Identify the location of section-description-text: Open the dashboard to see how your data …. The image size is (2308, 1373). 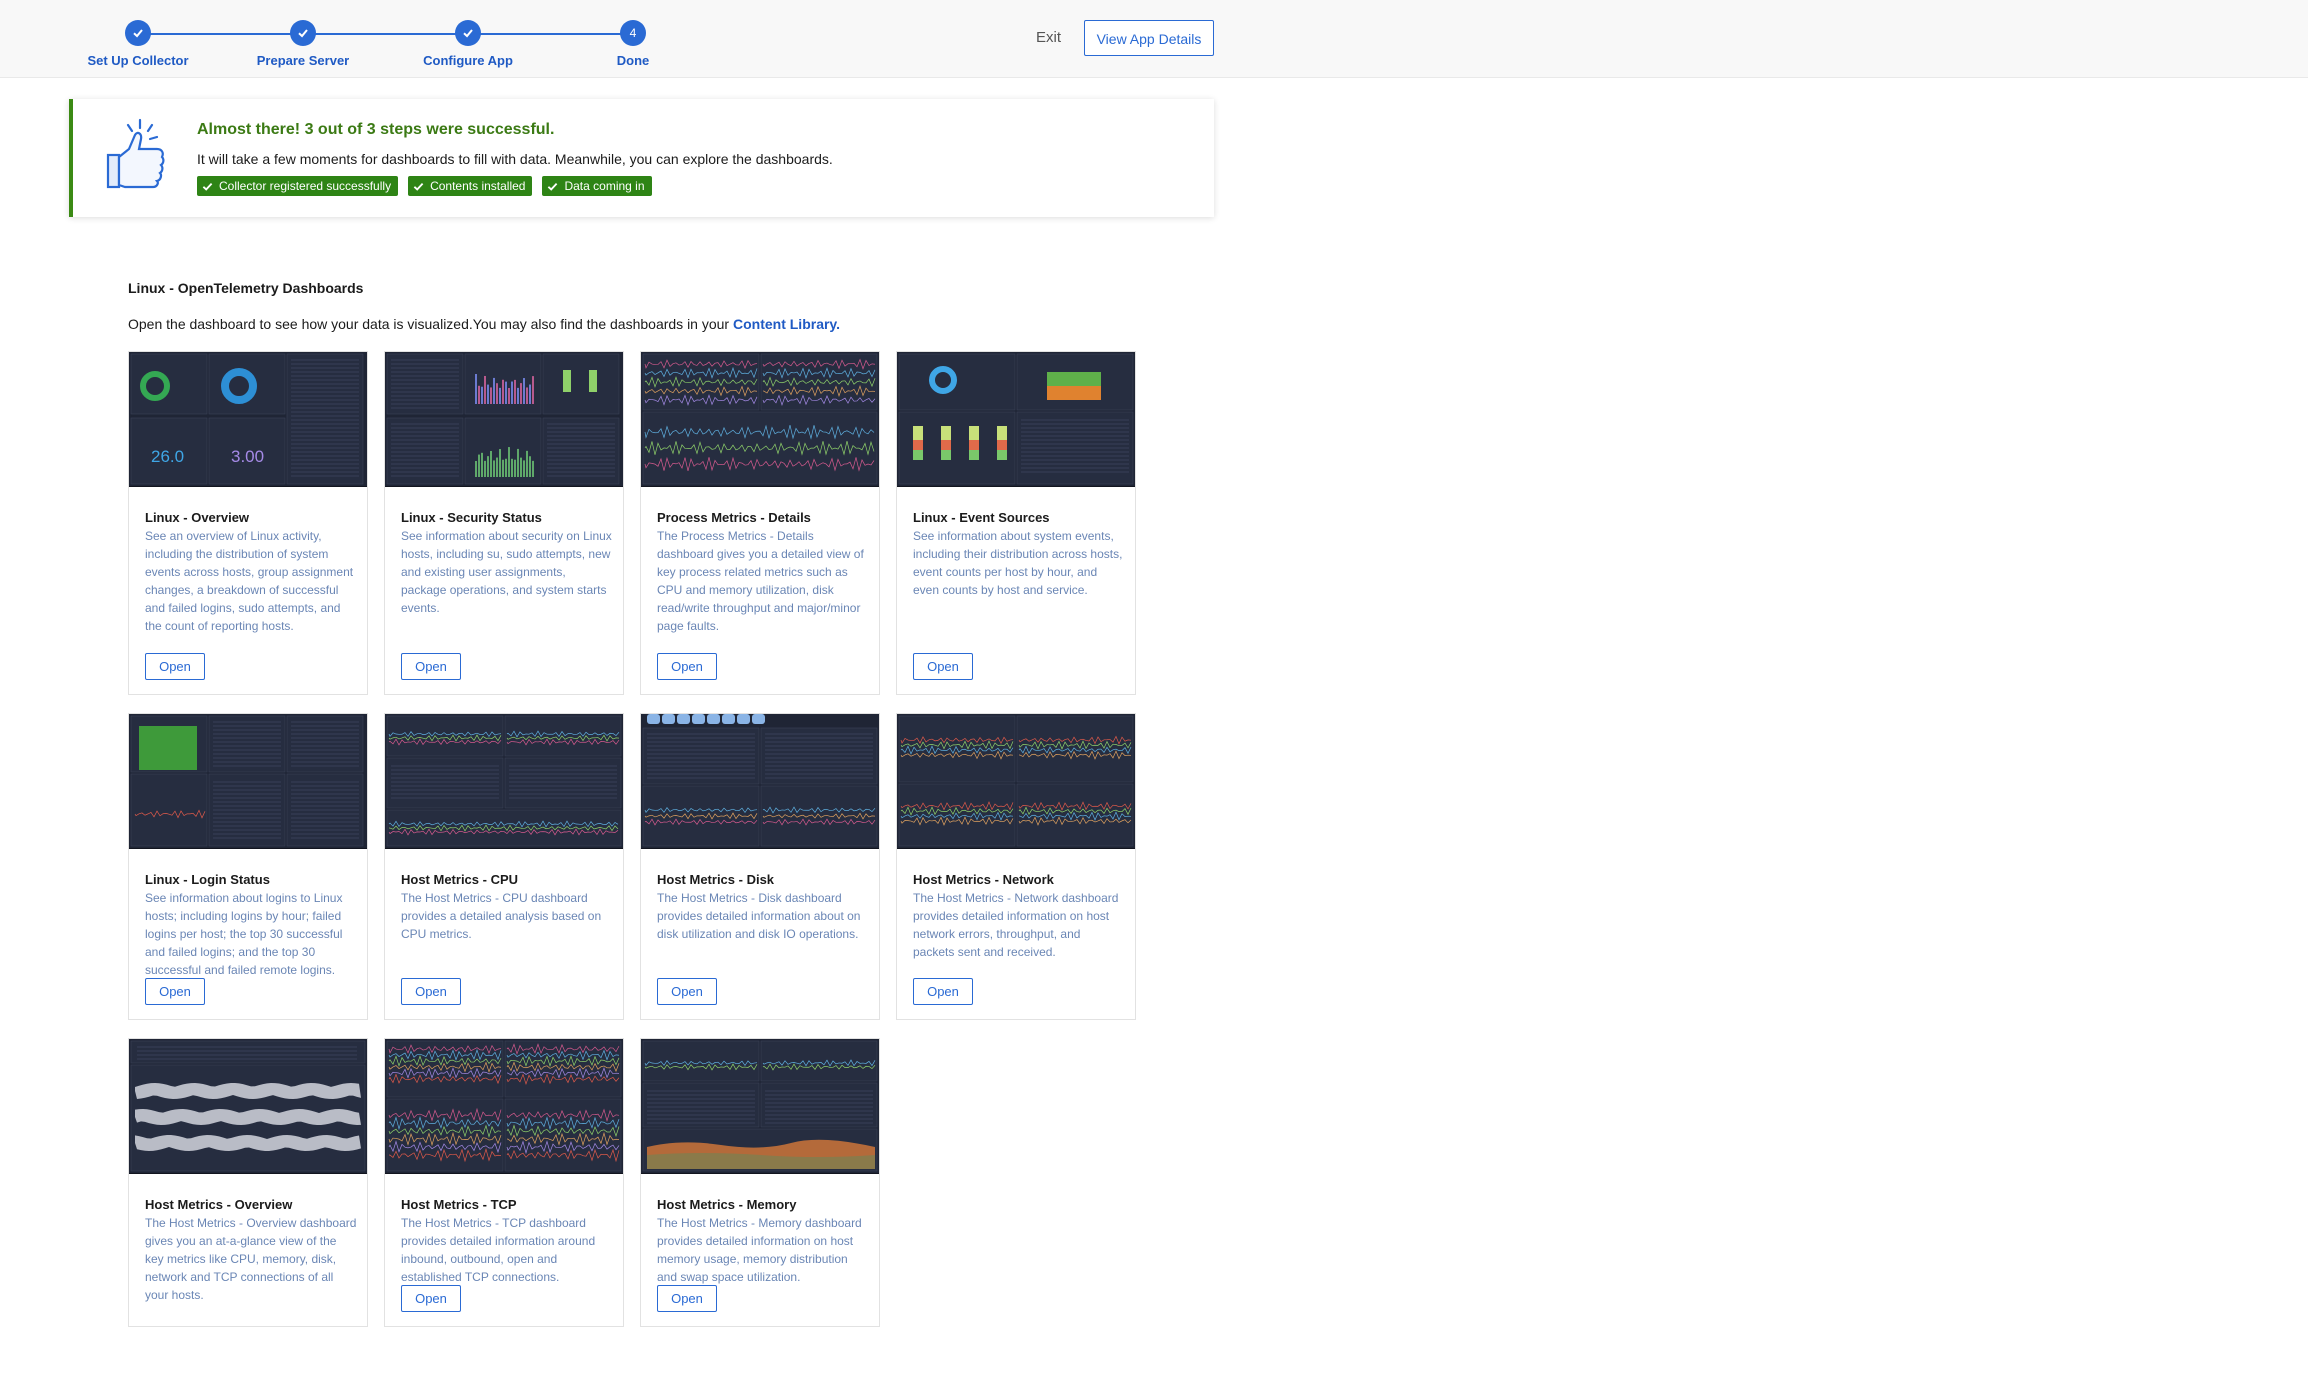
(430, 324).